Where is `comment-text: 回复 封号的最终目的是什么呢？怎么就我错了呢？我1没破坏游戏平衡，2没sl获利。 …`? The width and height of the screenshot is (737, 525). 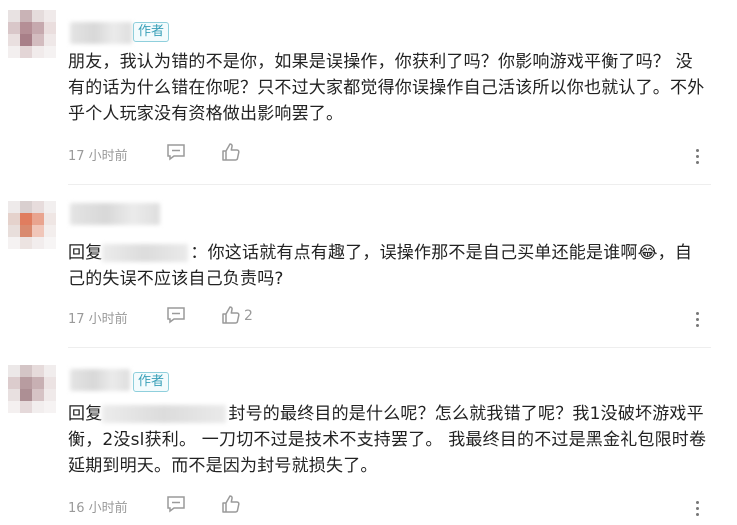 comment-text: 回复 封号的最终目的是什么呢？怎么就我错了呢？我1没破坏游戏平衡，2没sl获利。 … is located at coordinates (388, 440).